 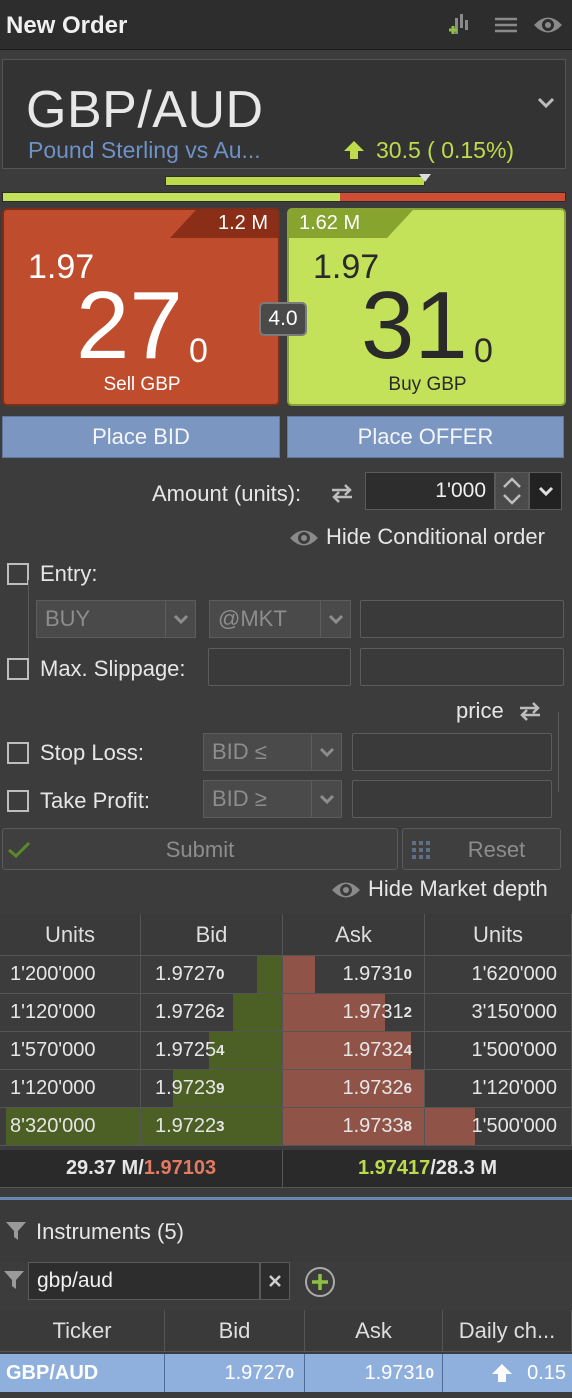 What do you see at coordinates (514, 1012) in the screenshot?
I see `depth-ask-units-value: 3'150'000` at bounding box center [514, 1012].